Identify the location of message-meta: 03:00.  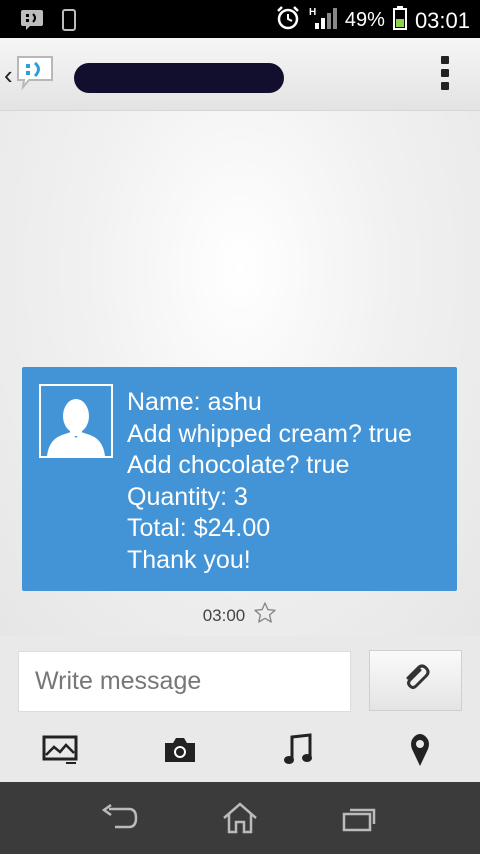
(240, 615).